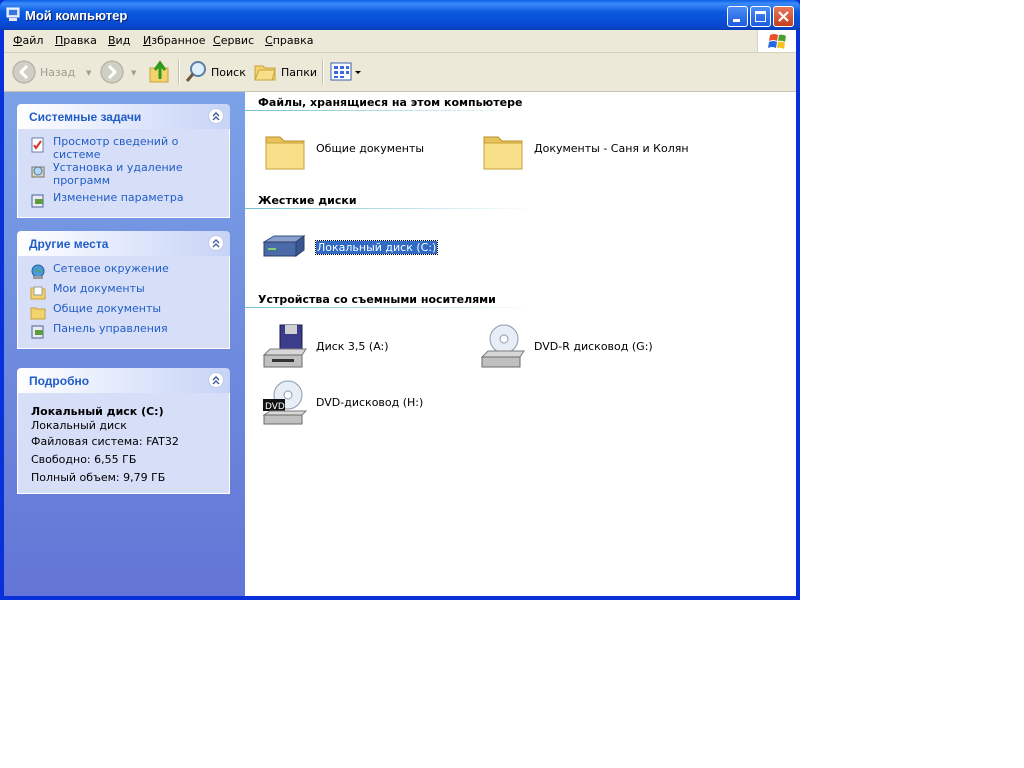  I want to click on windows-logo, so click(776, 41).